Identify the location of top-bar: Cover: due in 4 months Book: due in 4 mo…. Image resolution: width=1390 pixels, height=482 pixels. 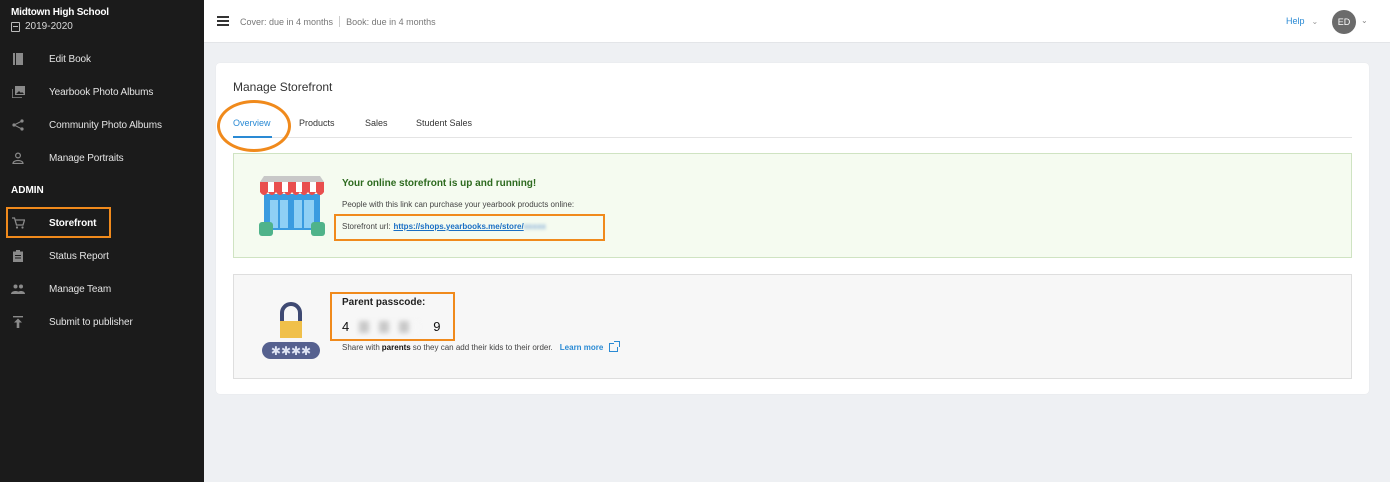
(797, 21).